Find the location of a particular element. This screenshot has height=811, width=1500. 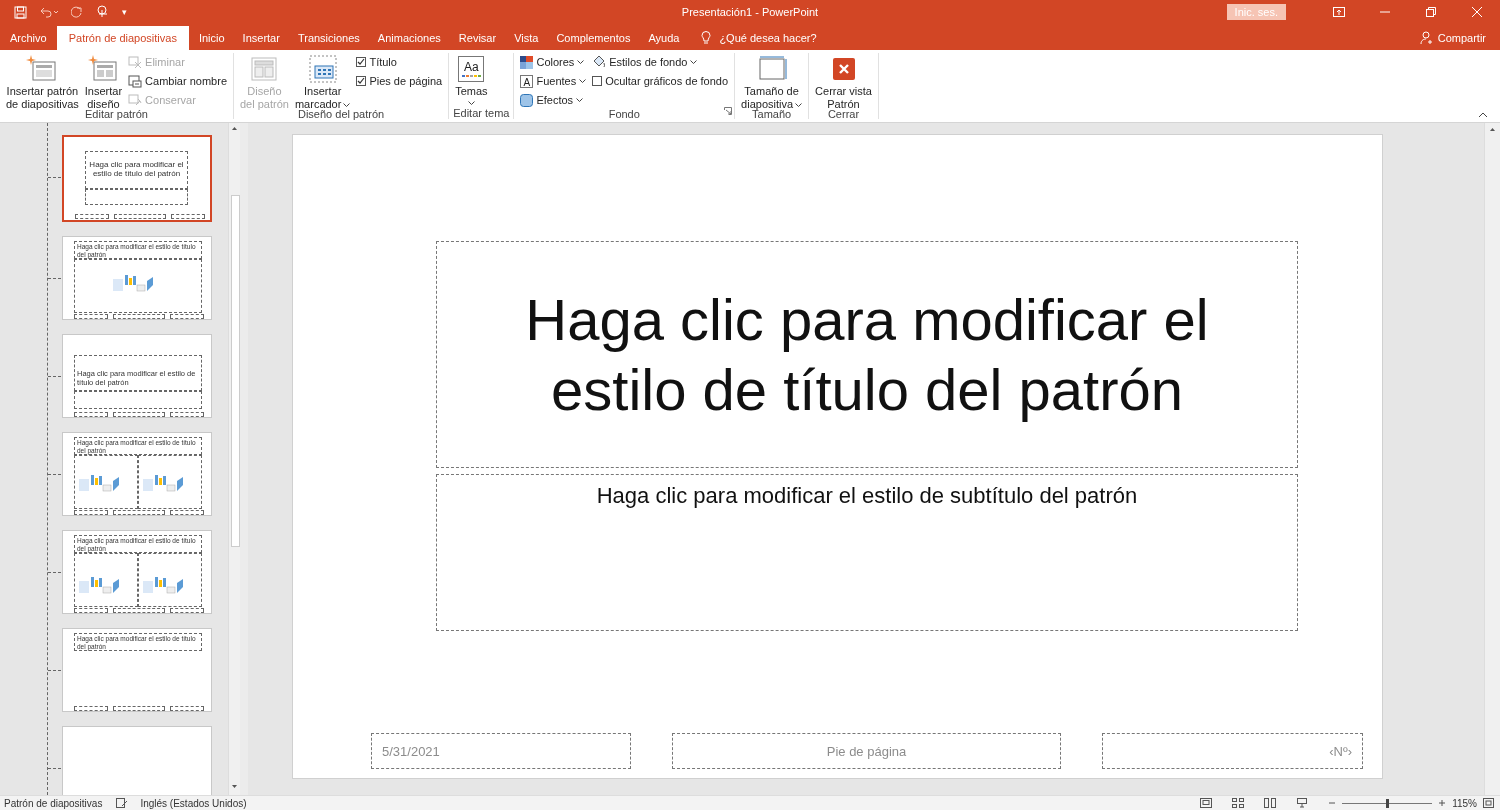

customize-toolbar-icon: ▾ is located at coordinates (124, 12).